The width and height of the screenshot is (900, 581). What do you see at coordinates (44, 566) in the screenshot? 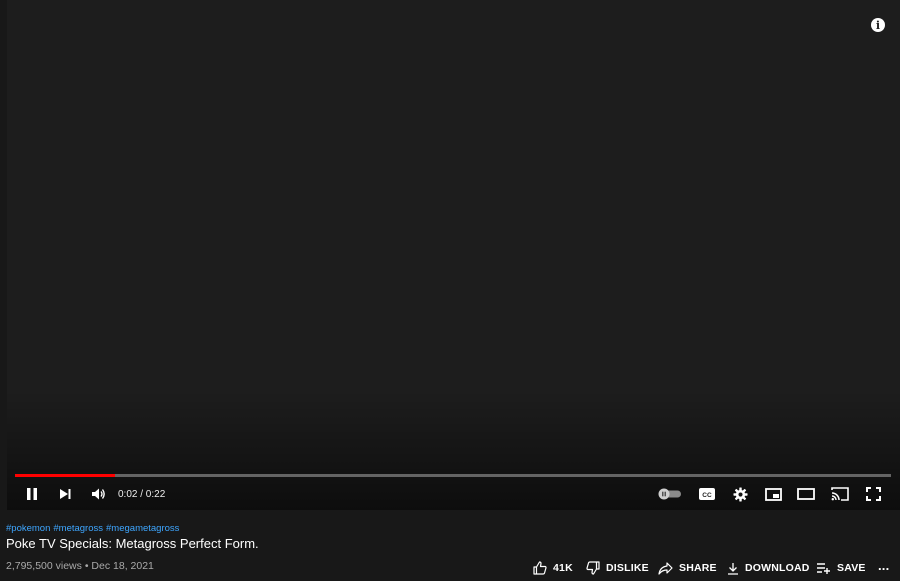
I see `view-count: 2,795,500 views` at bounding box center [44, 566].